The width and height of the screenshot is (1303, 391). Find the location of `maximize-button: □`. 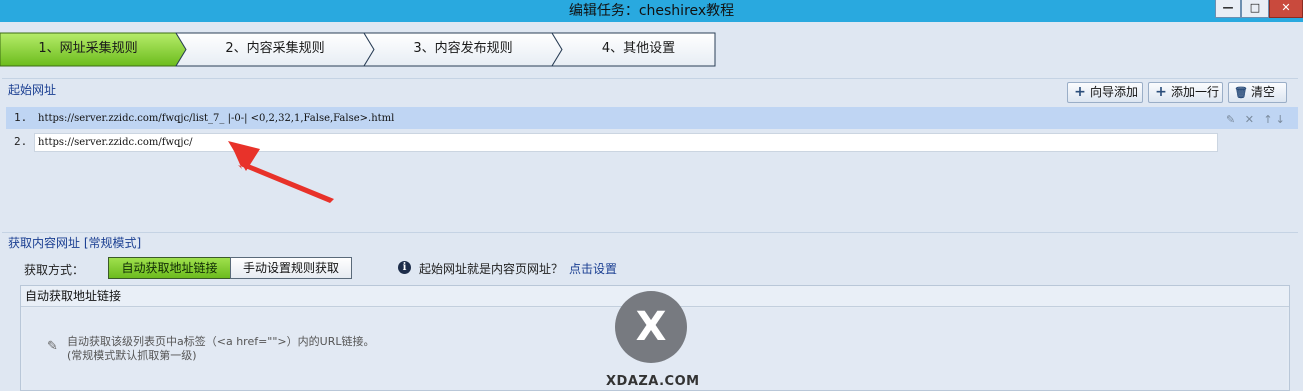

maximize-button: □ is located at coordinates (1255, 9).